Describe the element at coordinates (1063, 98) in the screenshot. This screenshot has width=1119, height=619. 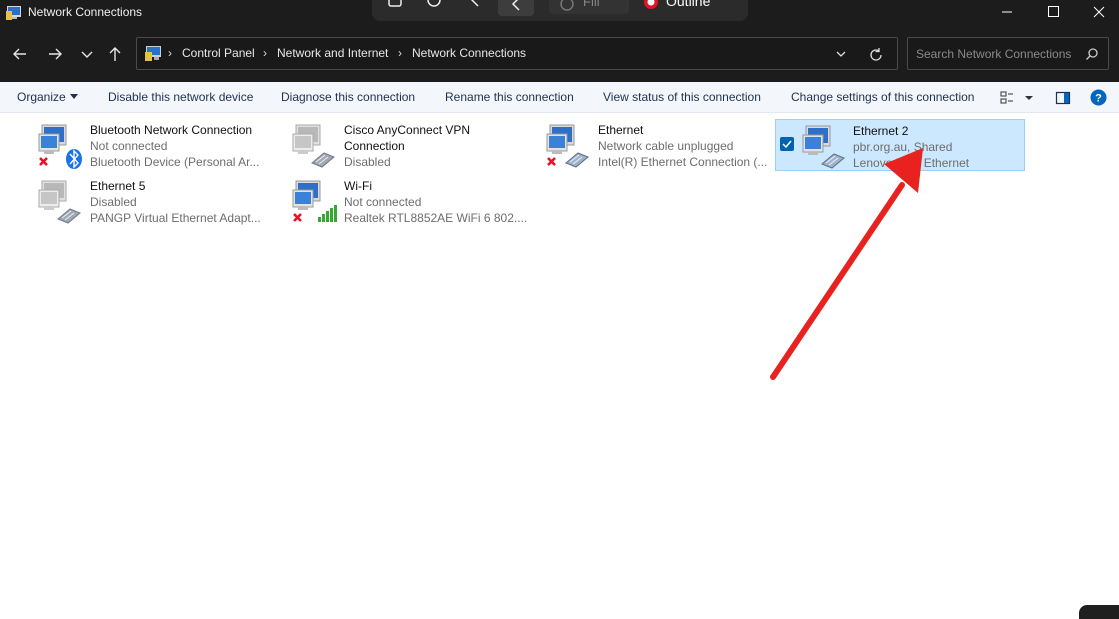
I see `preview-pane-icon` at that location.